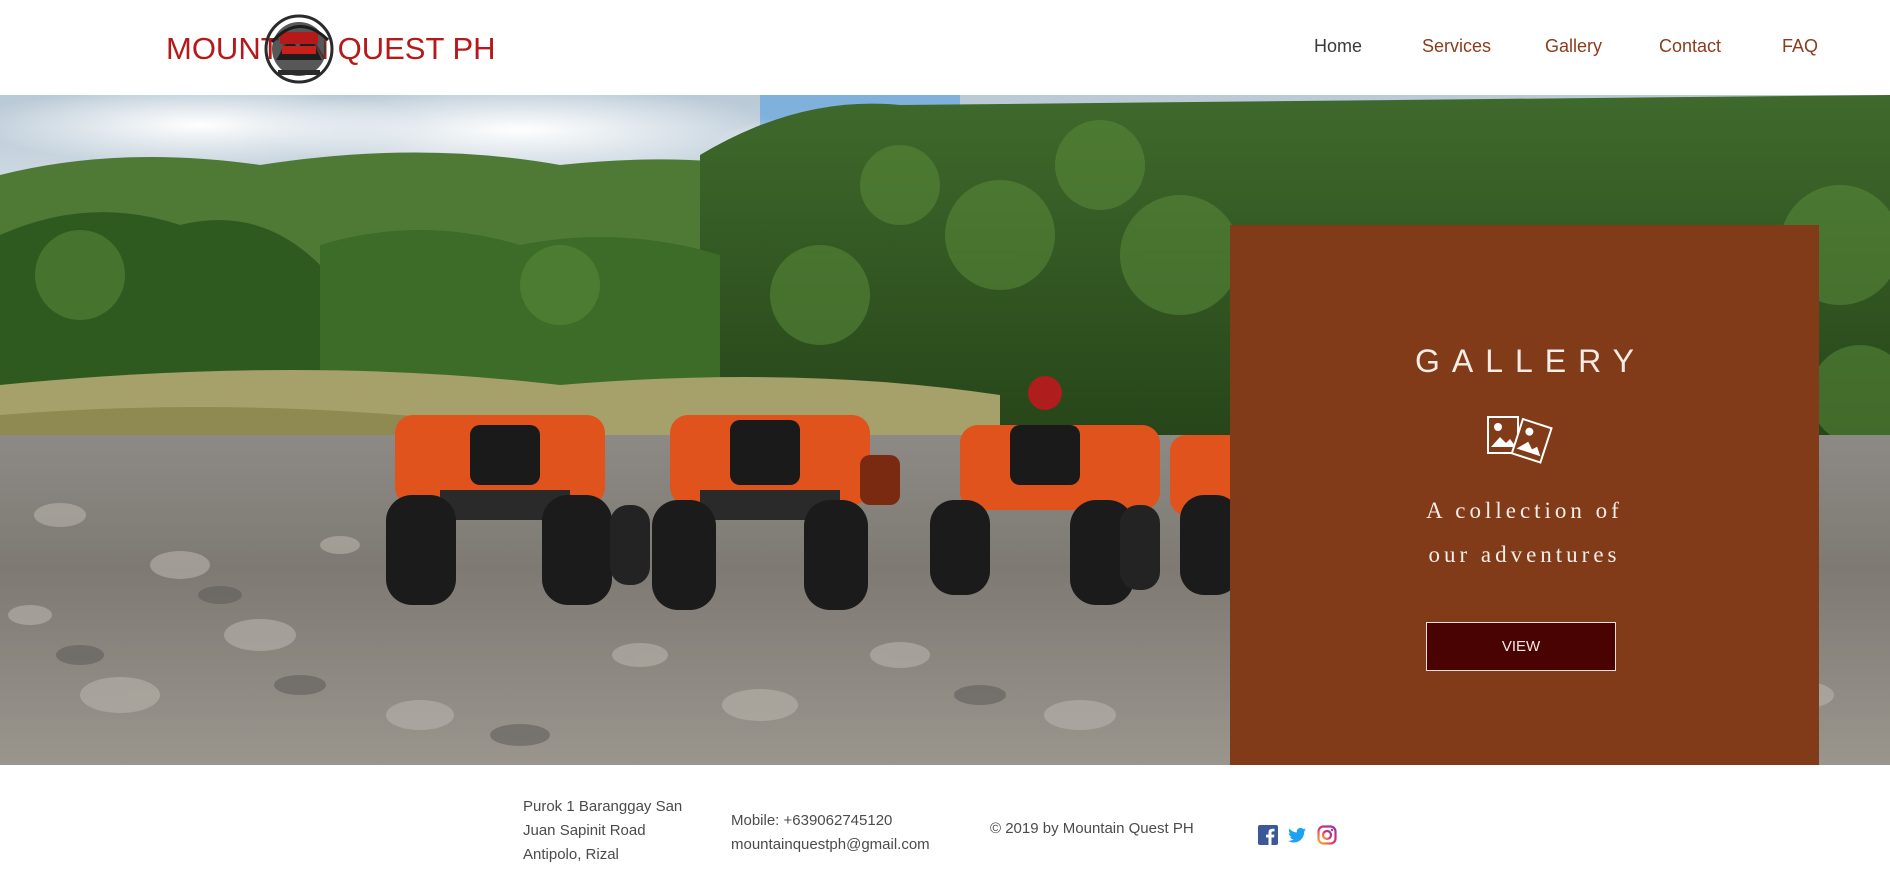 The height and width of the screenshot is (889, 1890). What do you see at coordinates (1690, 46) in the screenshot?
I see `nav-contact: Contact` at bounding box center [1690, 46].